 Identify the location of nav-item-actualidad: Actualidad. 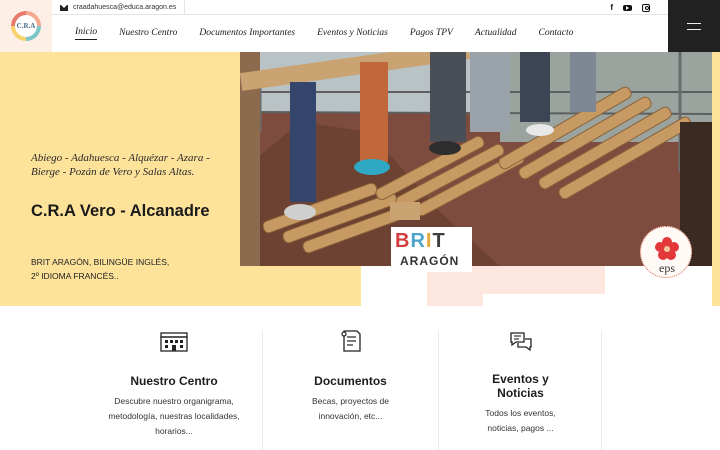
(496, 34).